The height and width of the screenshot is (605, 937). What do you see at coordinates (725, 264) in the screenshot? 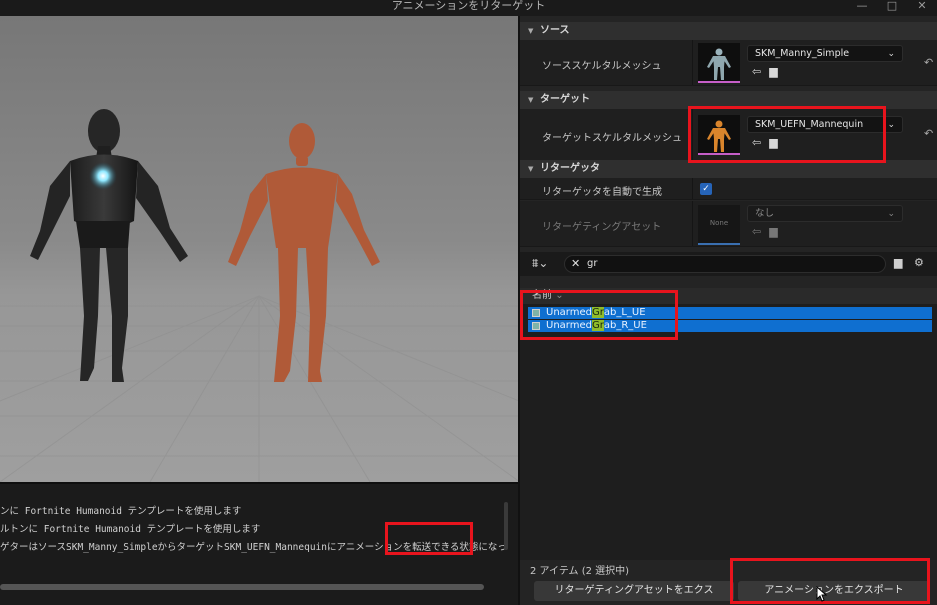
I see `search-input: ✕ gr` at bounding box center [725, 264].